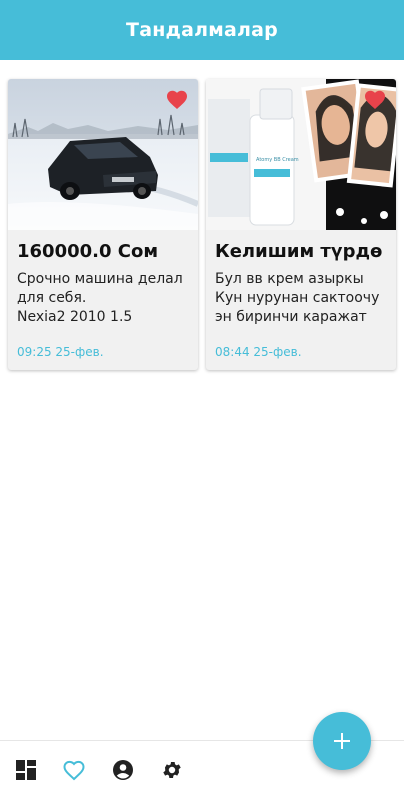 The height and width of the screenshot is (800, 404). I want to click on listing-timestamp: 08:44 25-фев., so click(258, 352).